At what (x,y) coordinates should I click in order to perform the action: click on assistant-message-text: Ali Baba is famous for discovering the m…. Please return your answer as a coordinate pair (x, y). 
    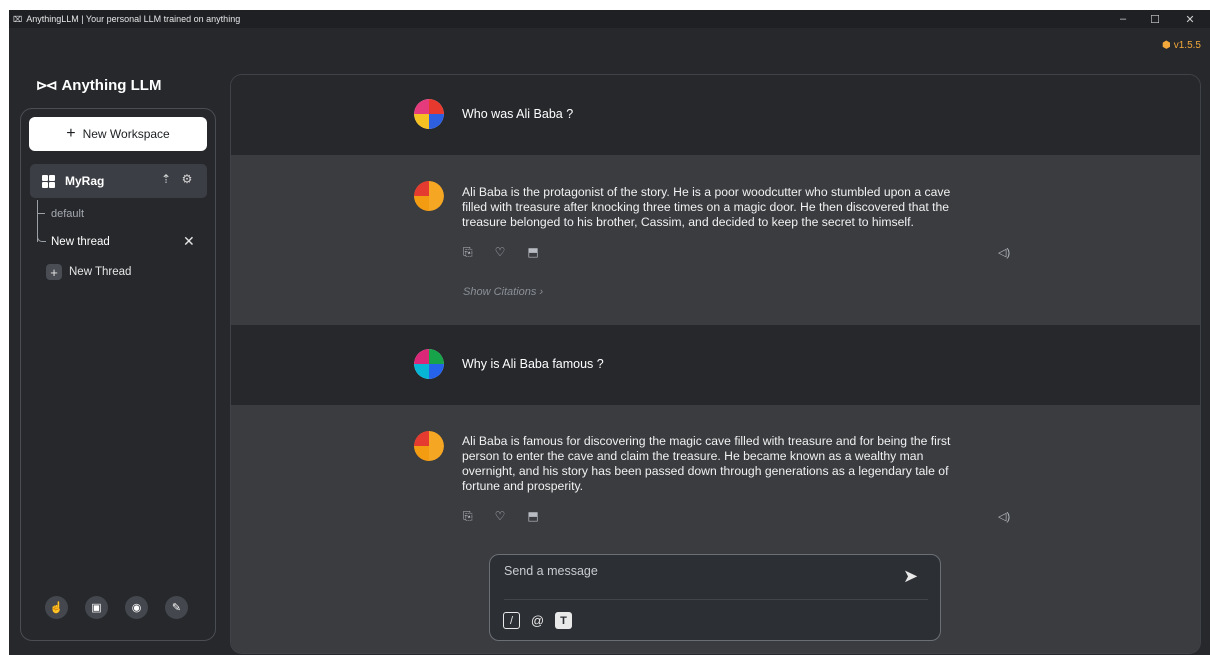
    Looking at the image, I should click on (706, 464).